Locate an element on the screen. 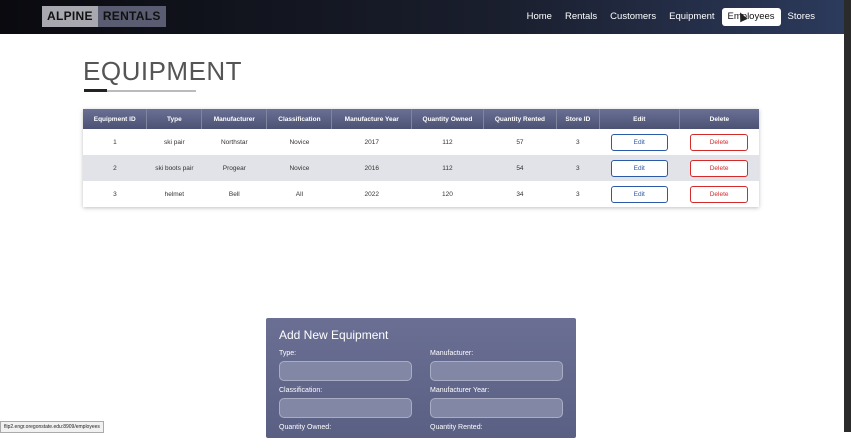 Image resolution: width=851 pixels, height=438 pixels. brand-part2: RENTALS is located at coordinates (131, 16).